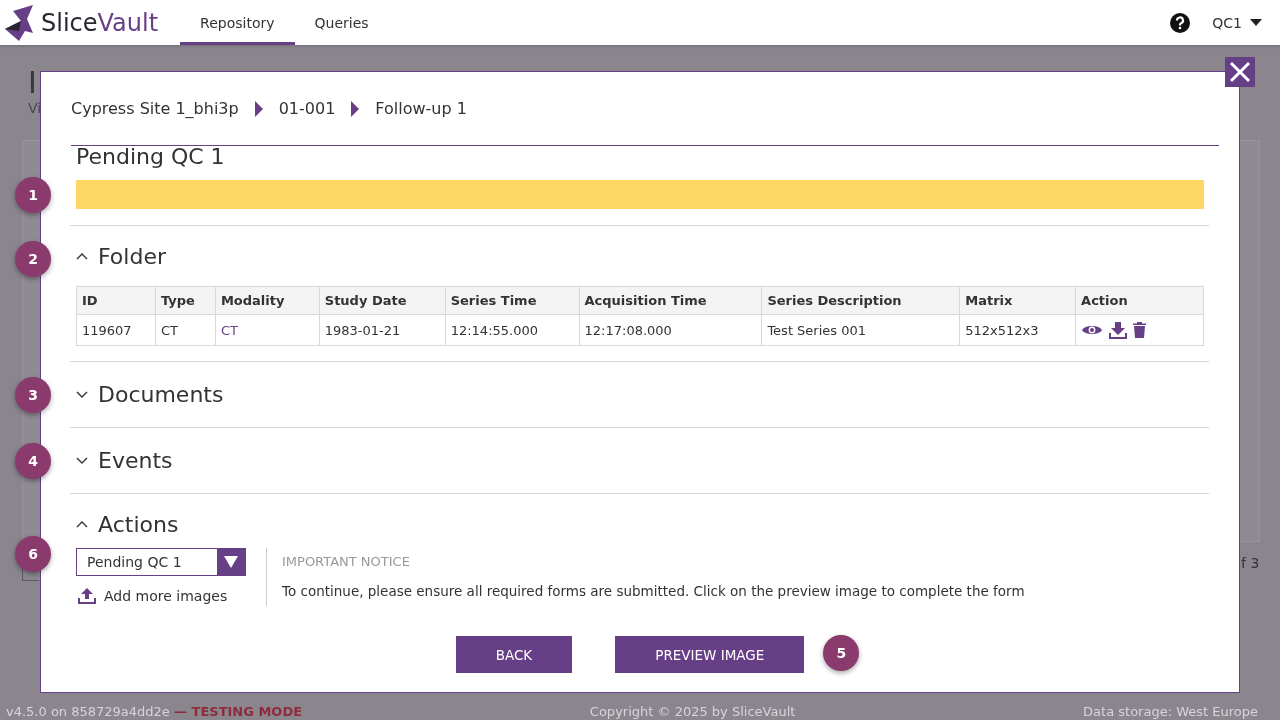  I want to click on table-cell: Test Series 001, so click(860, 330).